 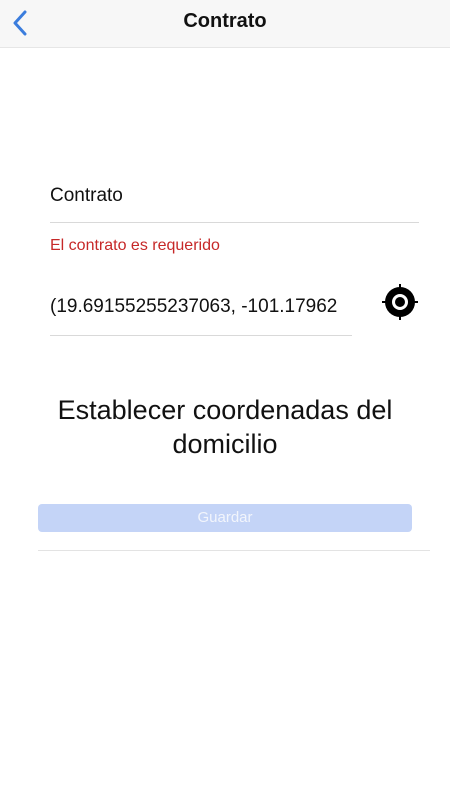 What do you see at coordinates (225, 21) in the screenshot?
I see `page-title: Contrato` at bounding box center [225, 21].